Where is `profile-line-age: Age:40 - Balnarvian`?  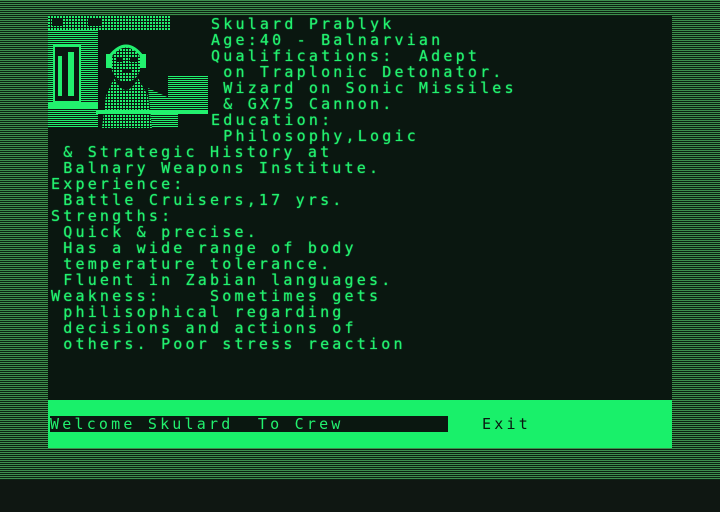
profile-line-age: Age:40 - Balnarvian is located at coordinates (327, 40).